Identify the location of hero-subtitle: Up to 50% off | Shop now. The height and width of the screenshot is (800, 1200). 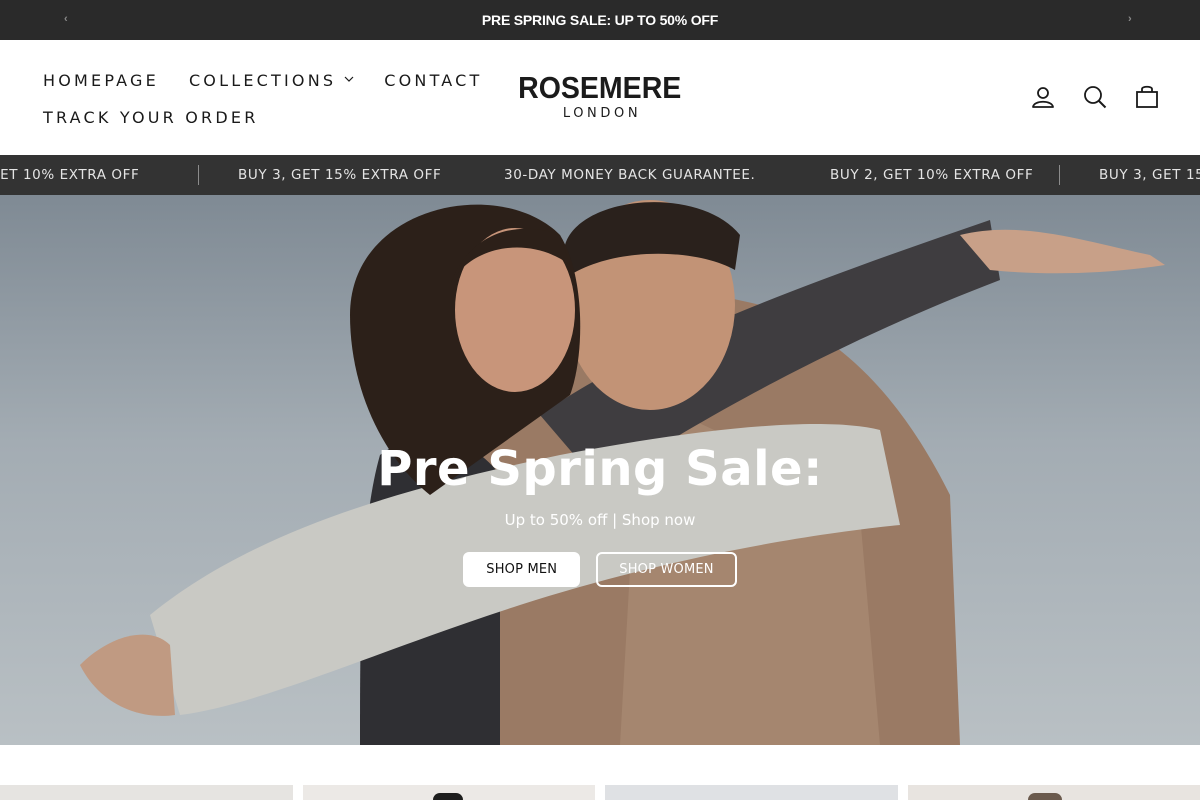
(600, 520).